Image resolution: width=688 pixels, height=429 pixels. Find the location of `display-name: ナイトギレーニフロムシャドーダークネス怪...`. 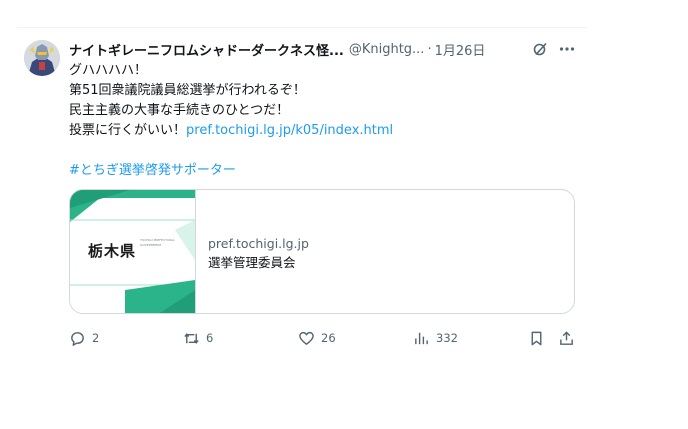

display-name: ナイトギレーニフロムシャドーダークネス怪... is located at coordinates (206, 49).